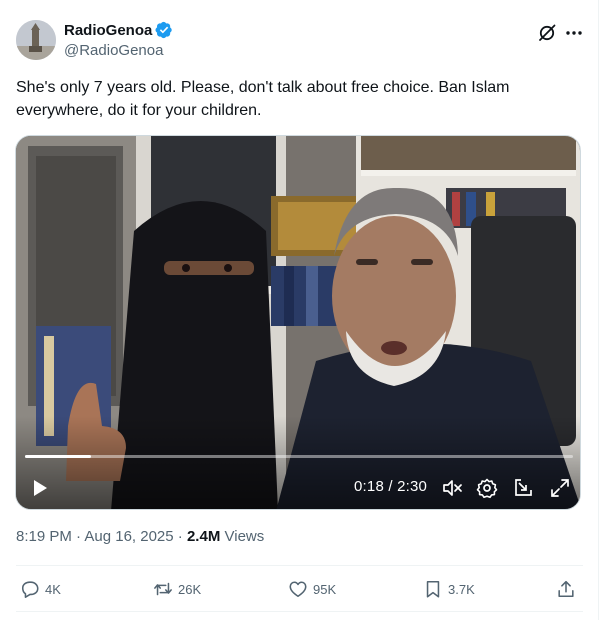  Describe the element at coordinates (452, 488) in the screenshot. I see `mute-button` at that location.